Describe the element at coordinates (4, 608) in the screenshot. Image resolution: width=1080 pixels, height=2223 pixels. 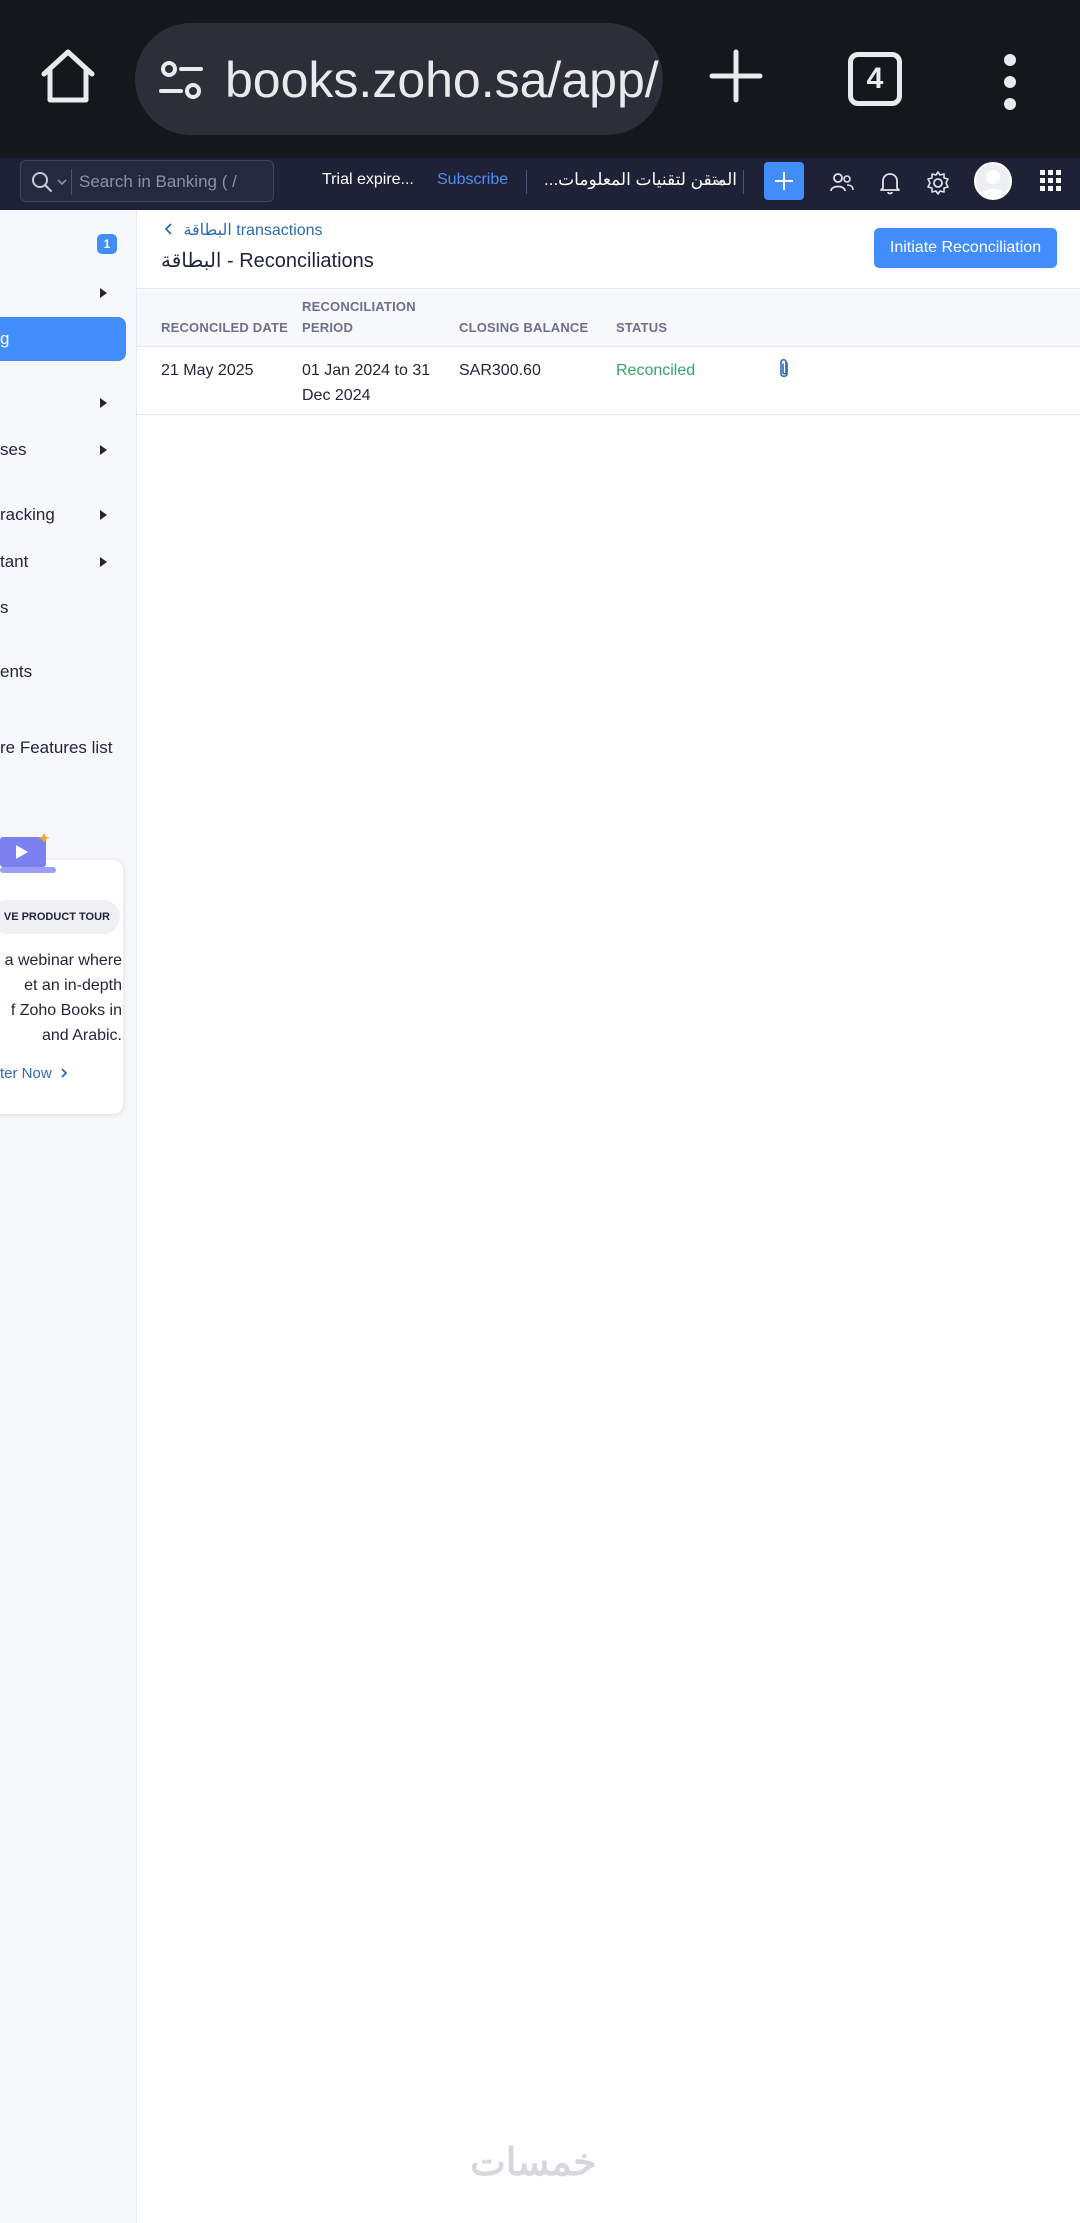
I see `sidebar-item-reports: s` at that location.